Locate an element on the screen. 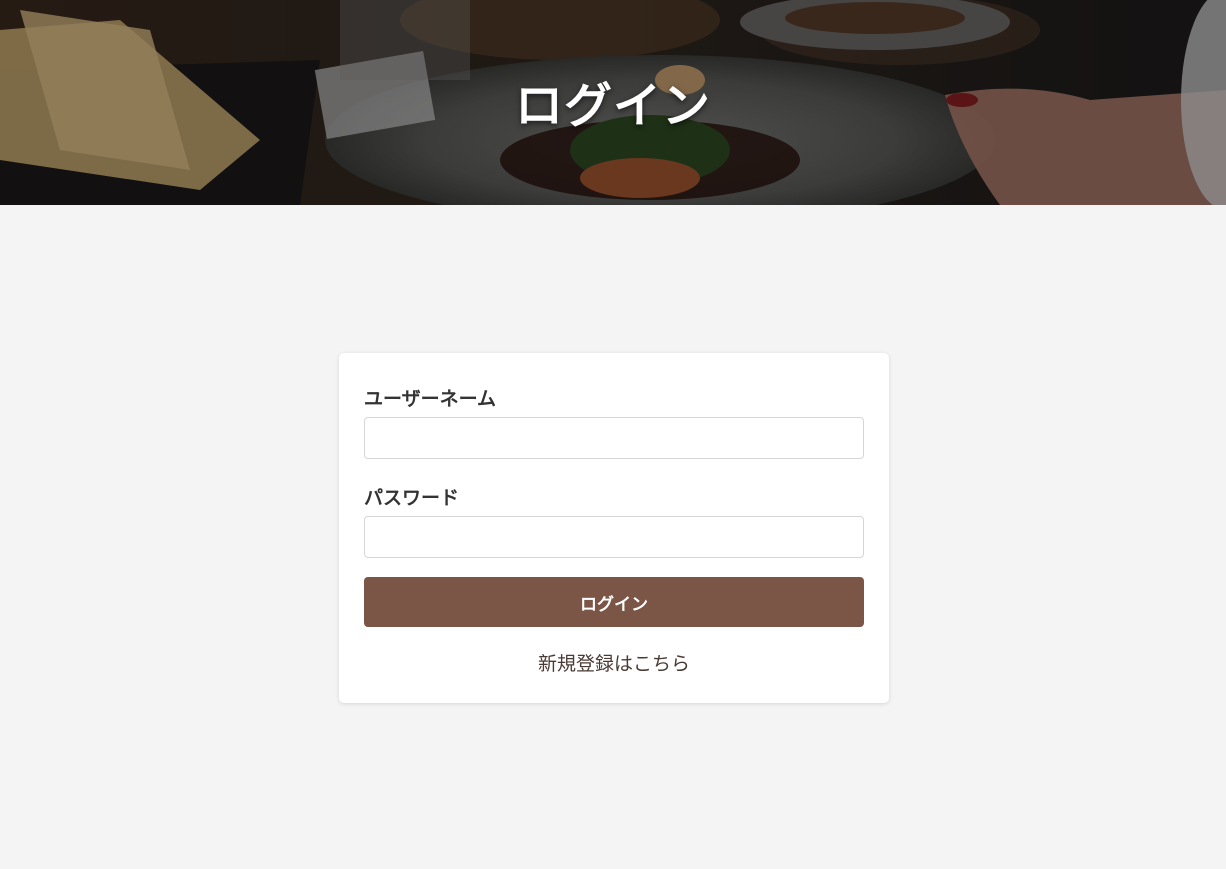  username-label: ユーザーネーム is located at coordinates (430, 399).